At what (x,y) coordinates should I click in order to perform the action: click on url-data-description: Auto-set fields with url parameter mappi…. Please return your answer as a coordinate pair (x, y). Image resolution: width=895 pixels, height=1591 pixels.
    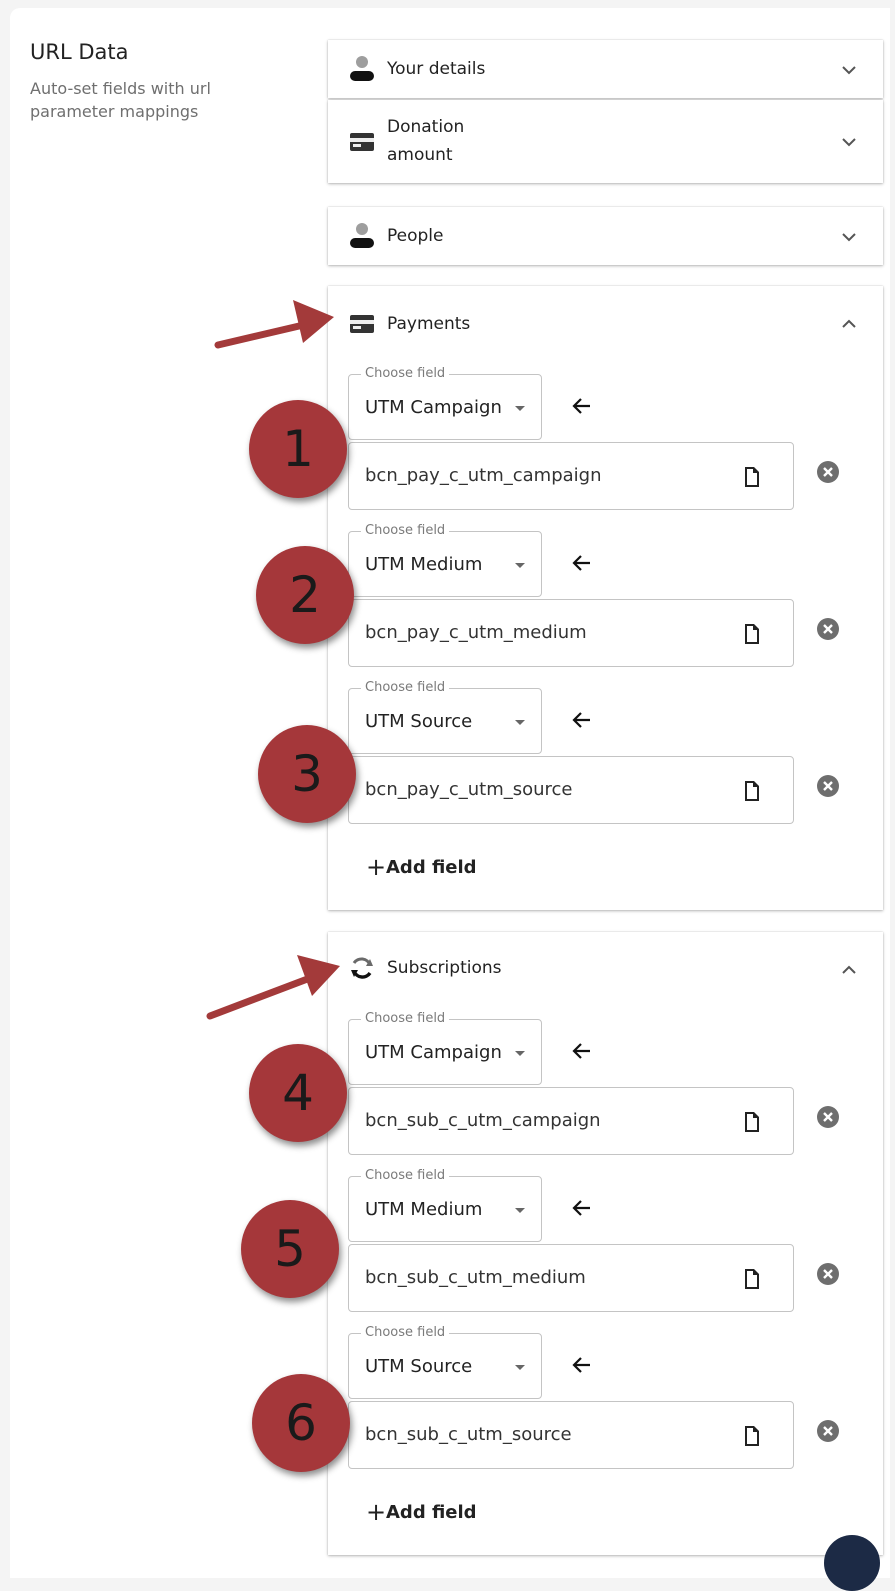
    Looking at the image, I should click on (120, 100).